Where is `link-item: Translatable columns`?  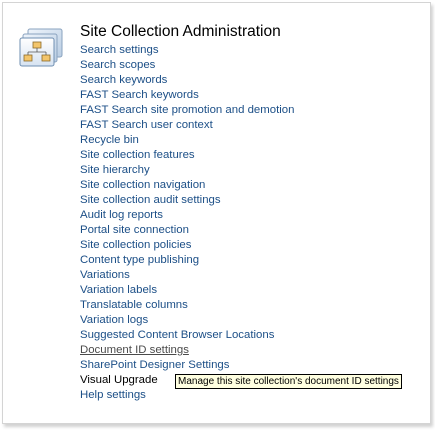 link-item: Translatable columns is located at coordinates (187, 305).